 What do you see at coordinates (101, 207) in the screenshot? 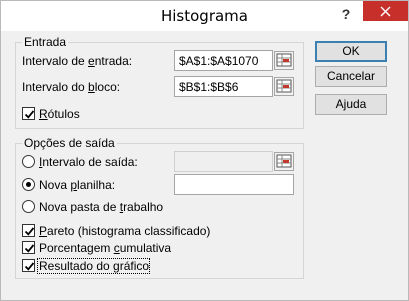
I see `new-workbook-label: Nova pasta de trabalho` at bounding box center [101, 207].